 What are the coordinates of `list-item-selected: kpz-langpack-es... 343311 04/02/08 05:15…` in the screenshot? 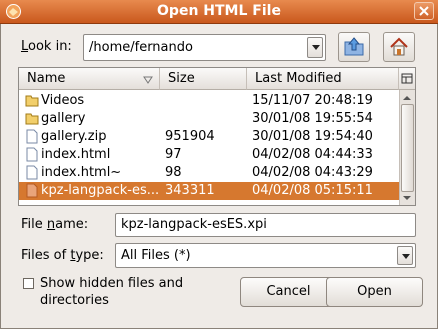 It's located at (209, 191).